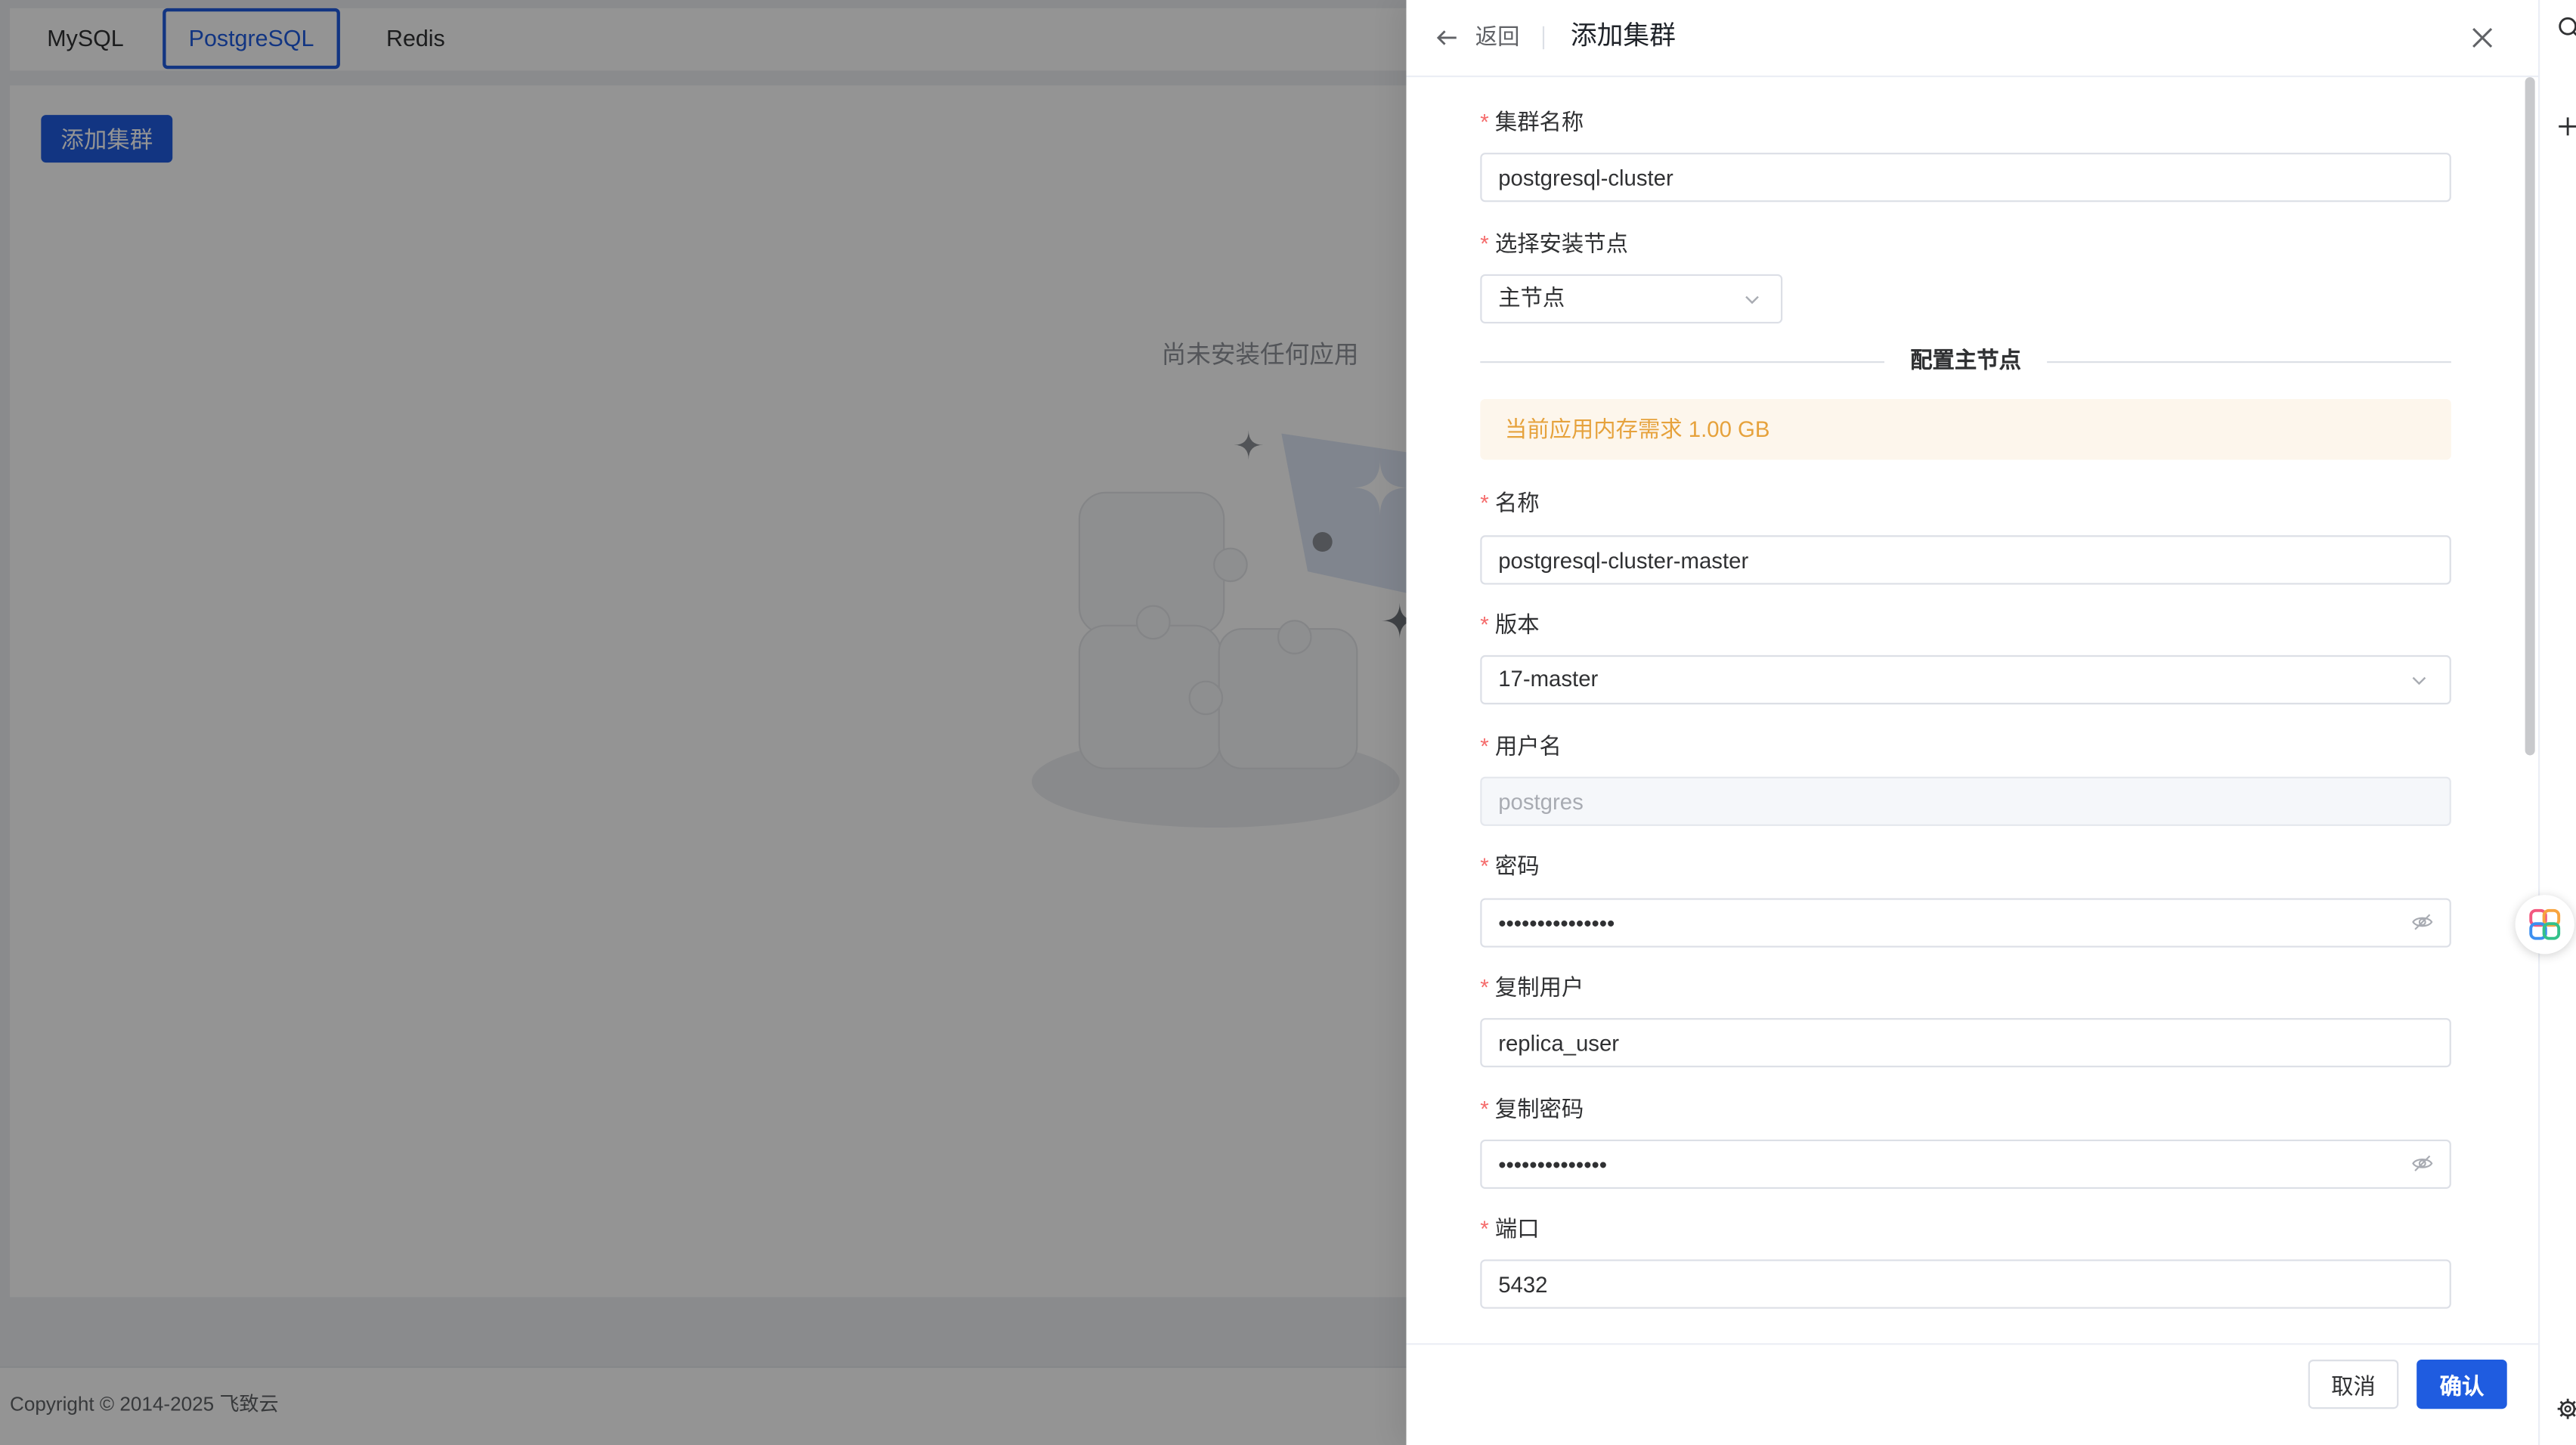  I want to click on name-input, so click(1966, 560).